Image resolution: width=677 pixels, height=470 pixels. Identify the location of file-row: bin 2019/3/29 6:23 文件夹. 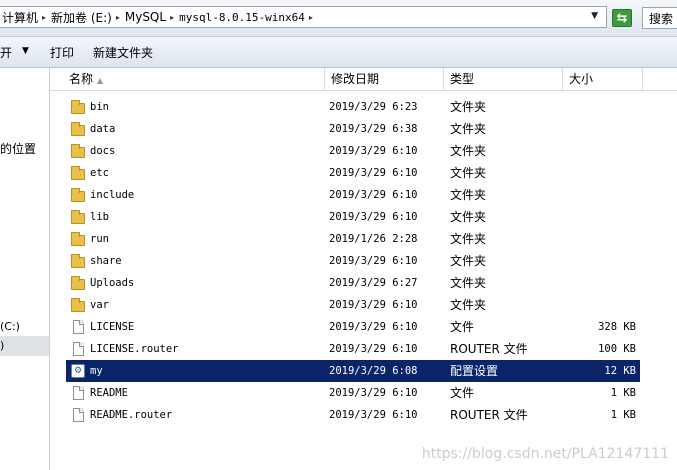
(353, 107).